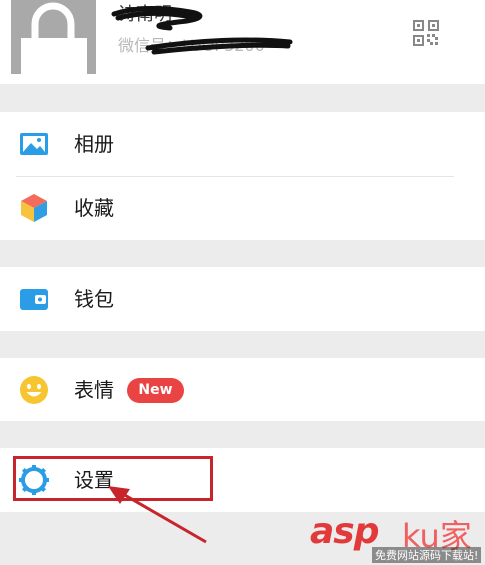  What do you see at coordinates (34, 144) in the screenshot?
I see `image-icon` at bounding box center [34, 144].